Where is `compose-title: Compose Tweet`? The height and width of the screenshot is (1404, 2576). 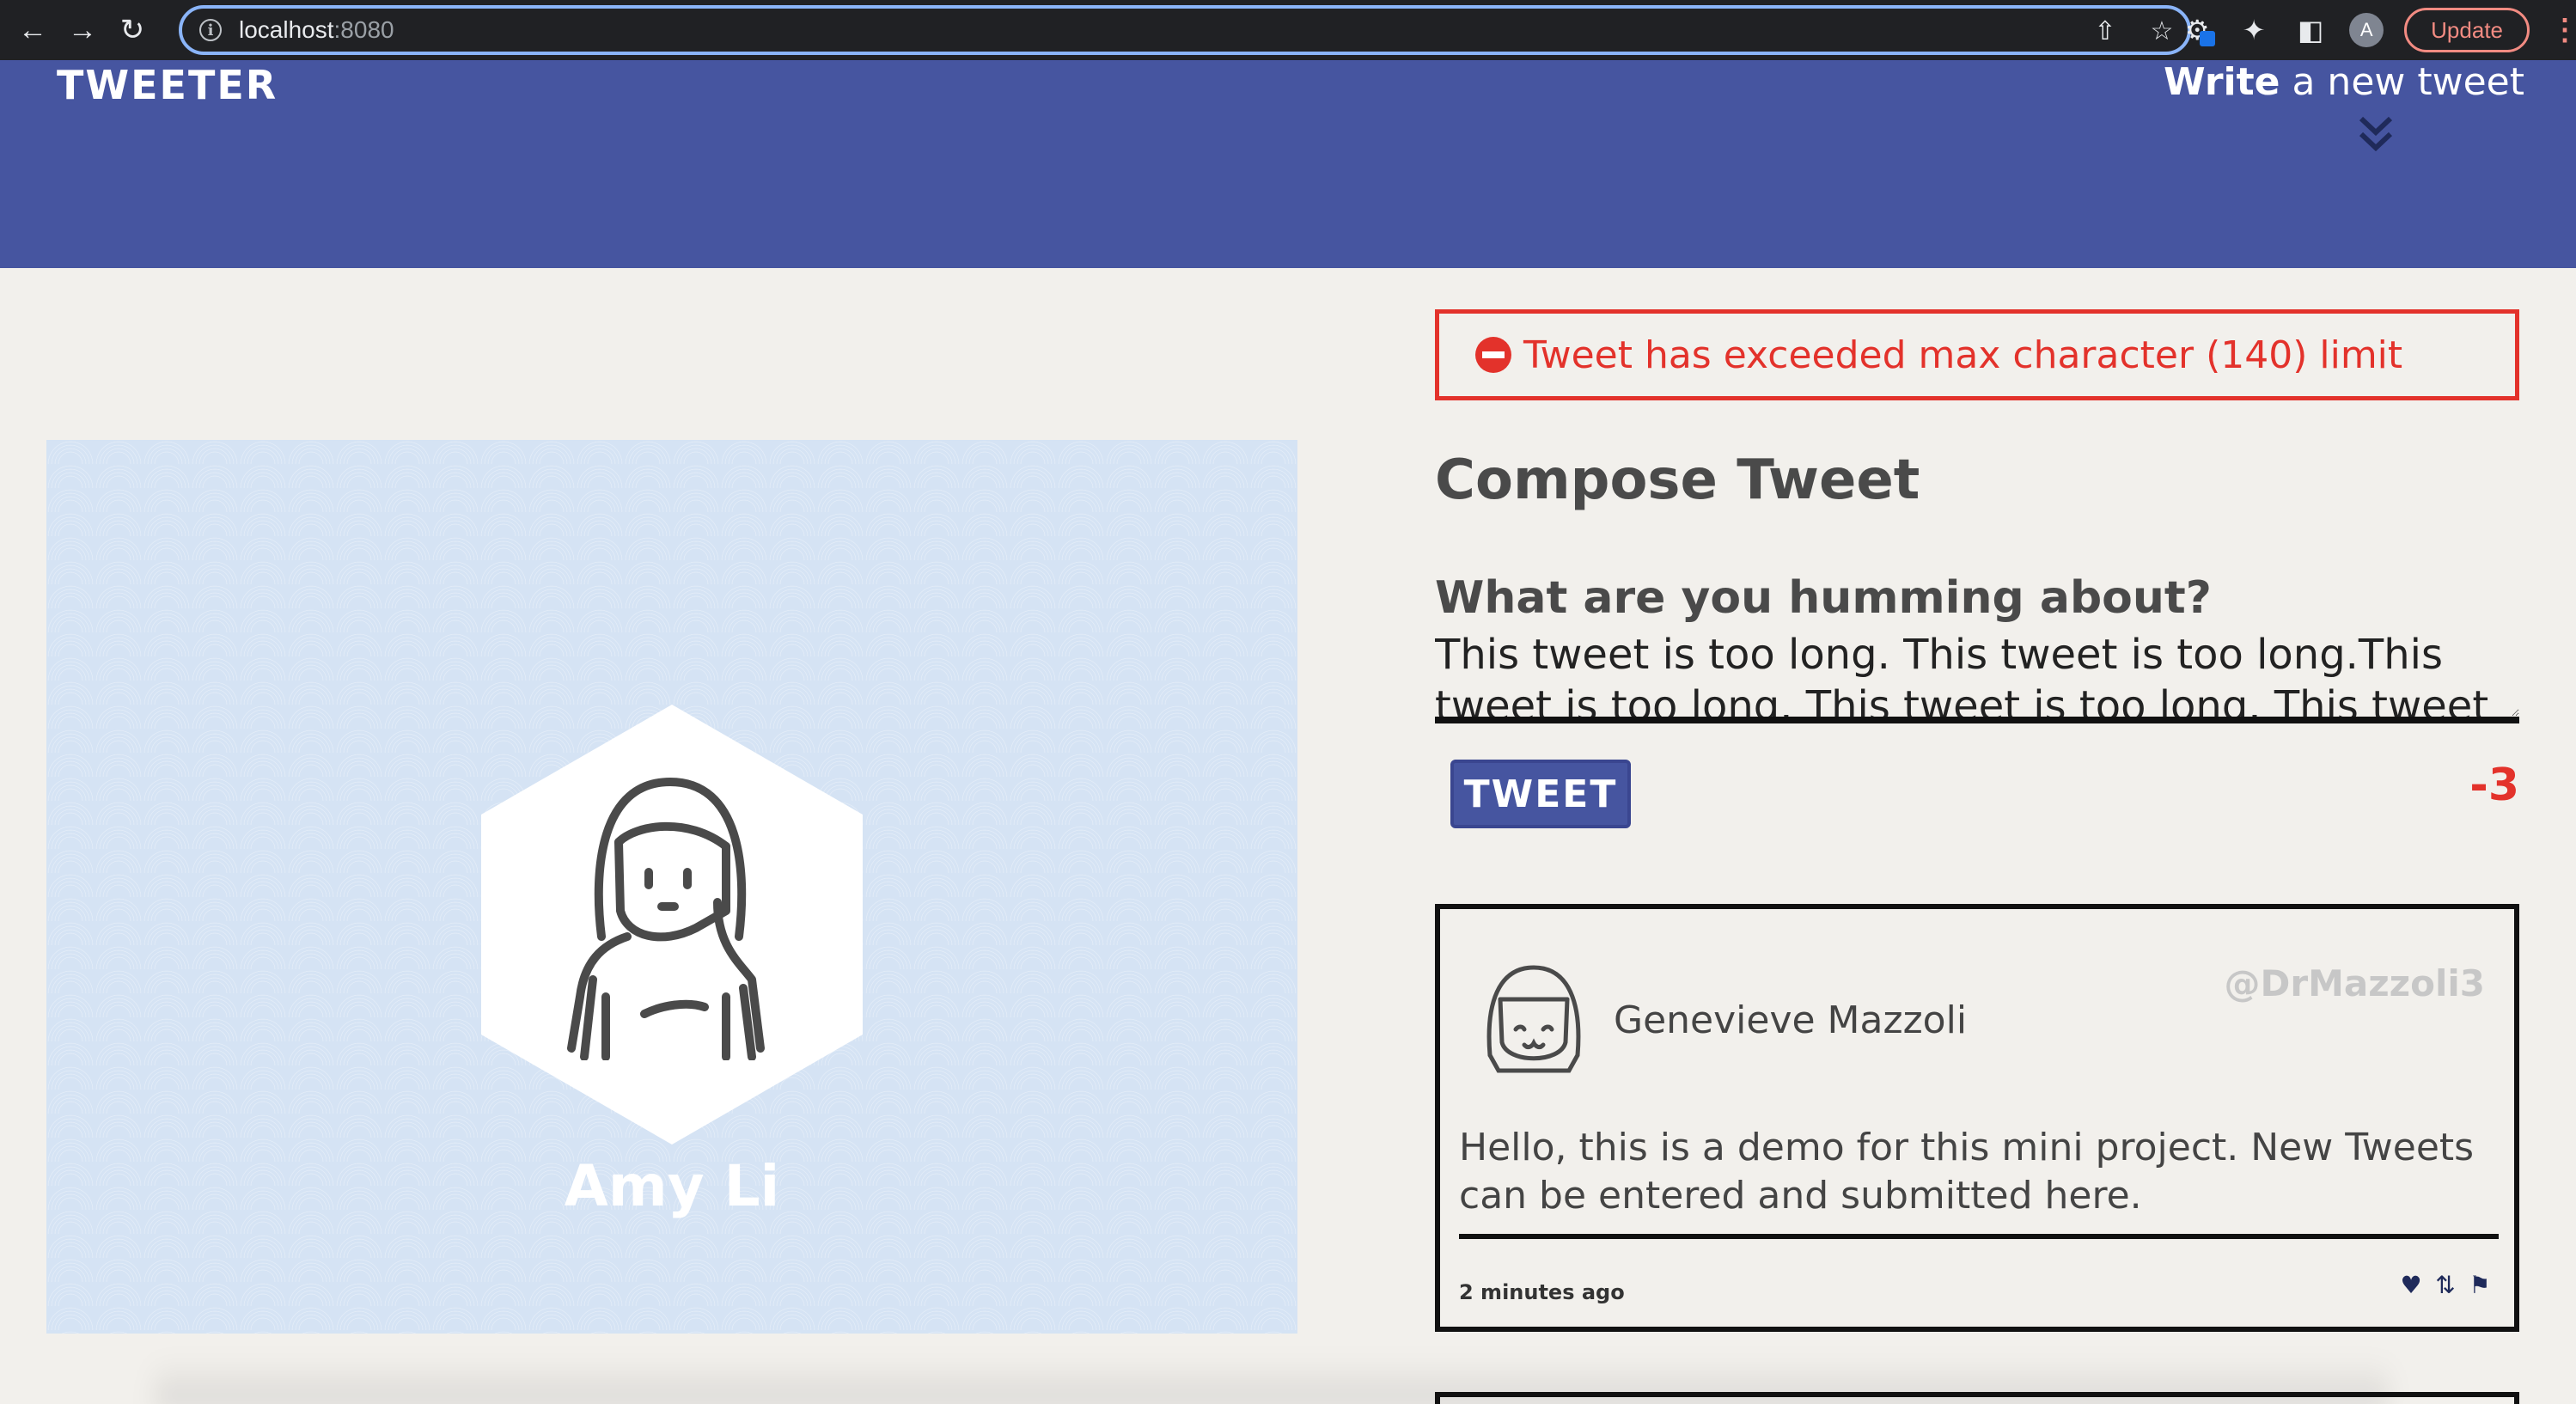
compose-title: Compose Tweet is located at coordinates (1677, 480).